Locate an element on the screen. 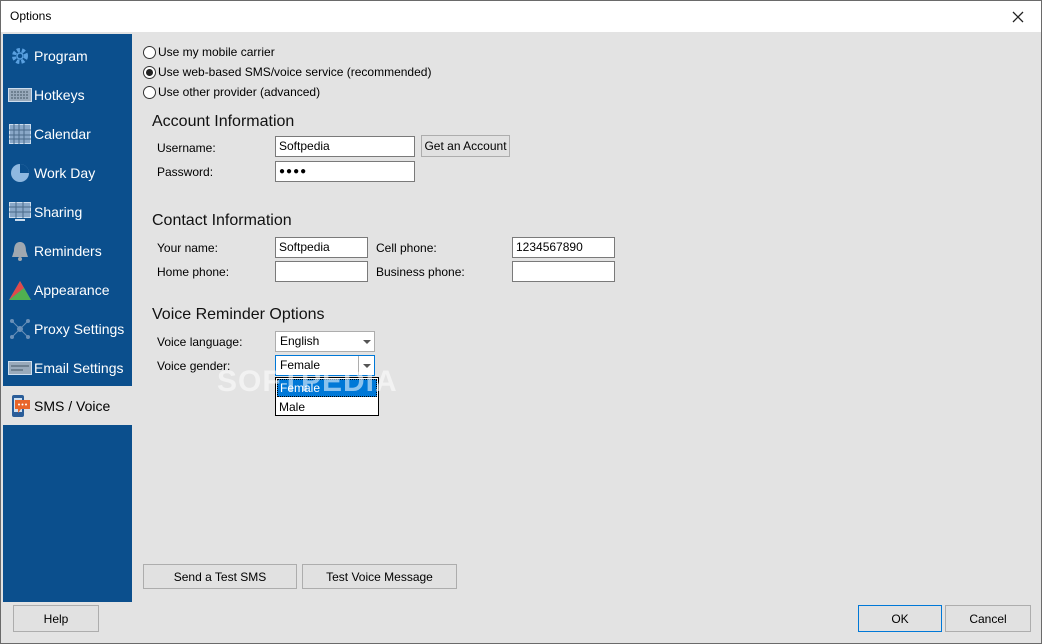  calendar-icon is located at coordinates (20, 134).